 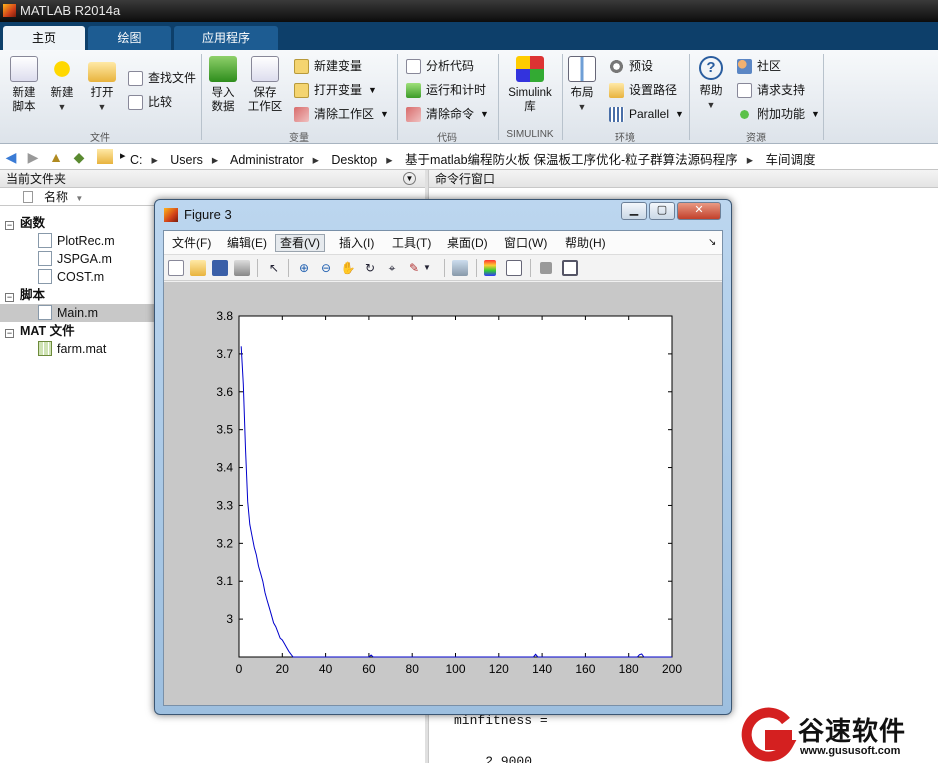 I want to click on root-arrow-icon: ▸, so click(x=123, y=155).